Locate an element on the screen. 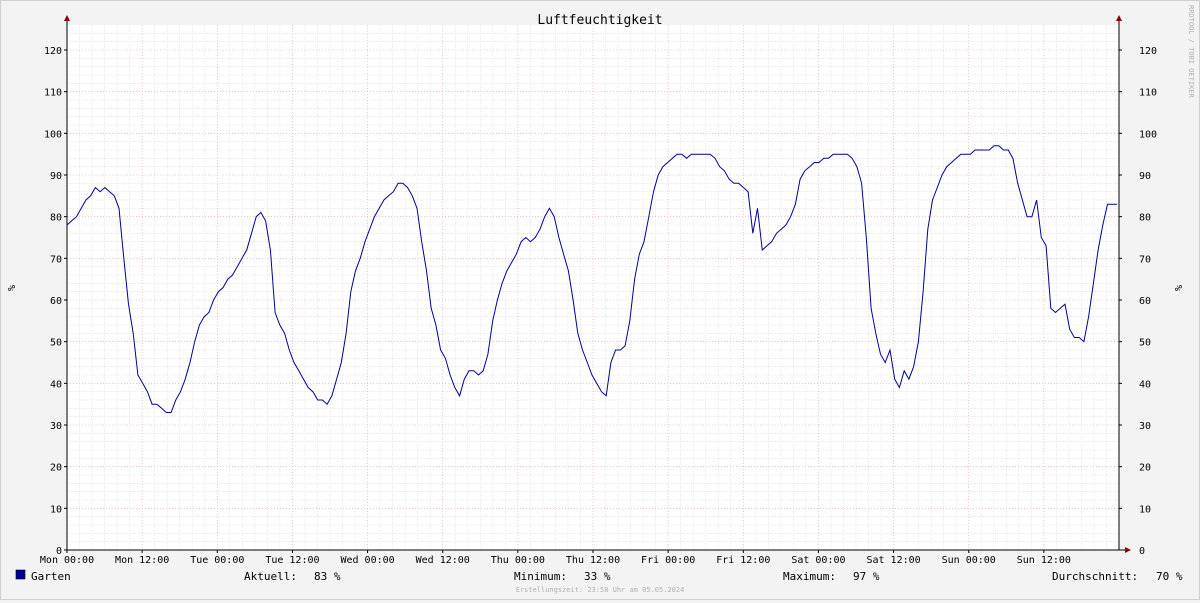 Image resolution: width=1200 pixels, height=603 pixels. y-tick-label-right: 100 is located at coordinates (1148, 134).